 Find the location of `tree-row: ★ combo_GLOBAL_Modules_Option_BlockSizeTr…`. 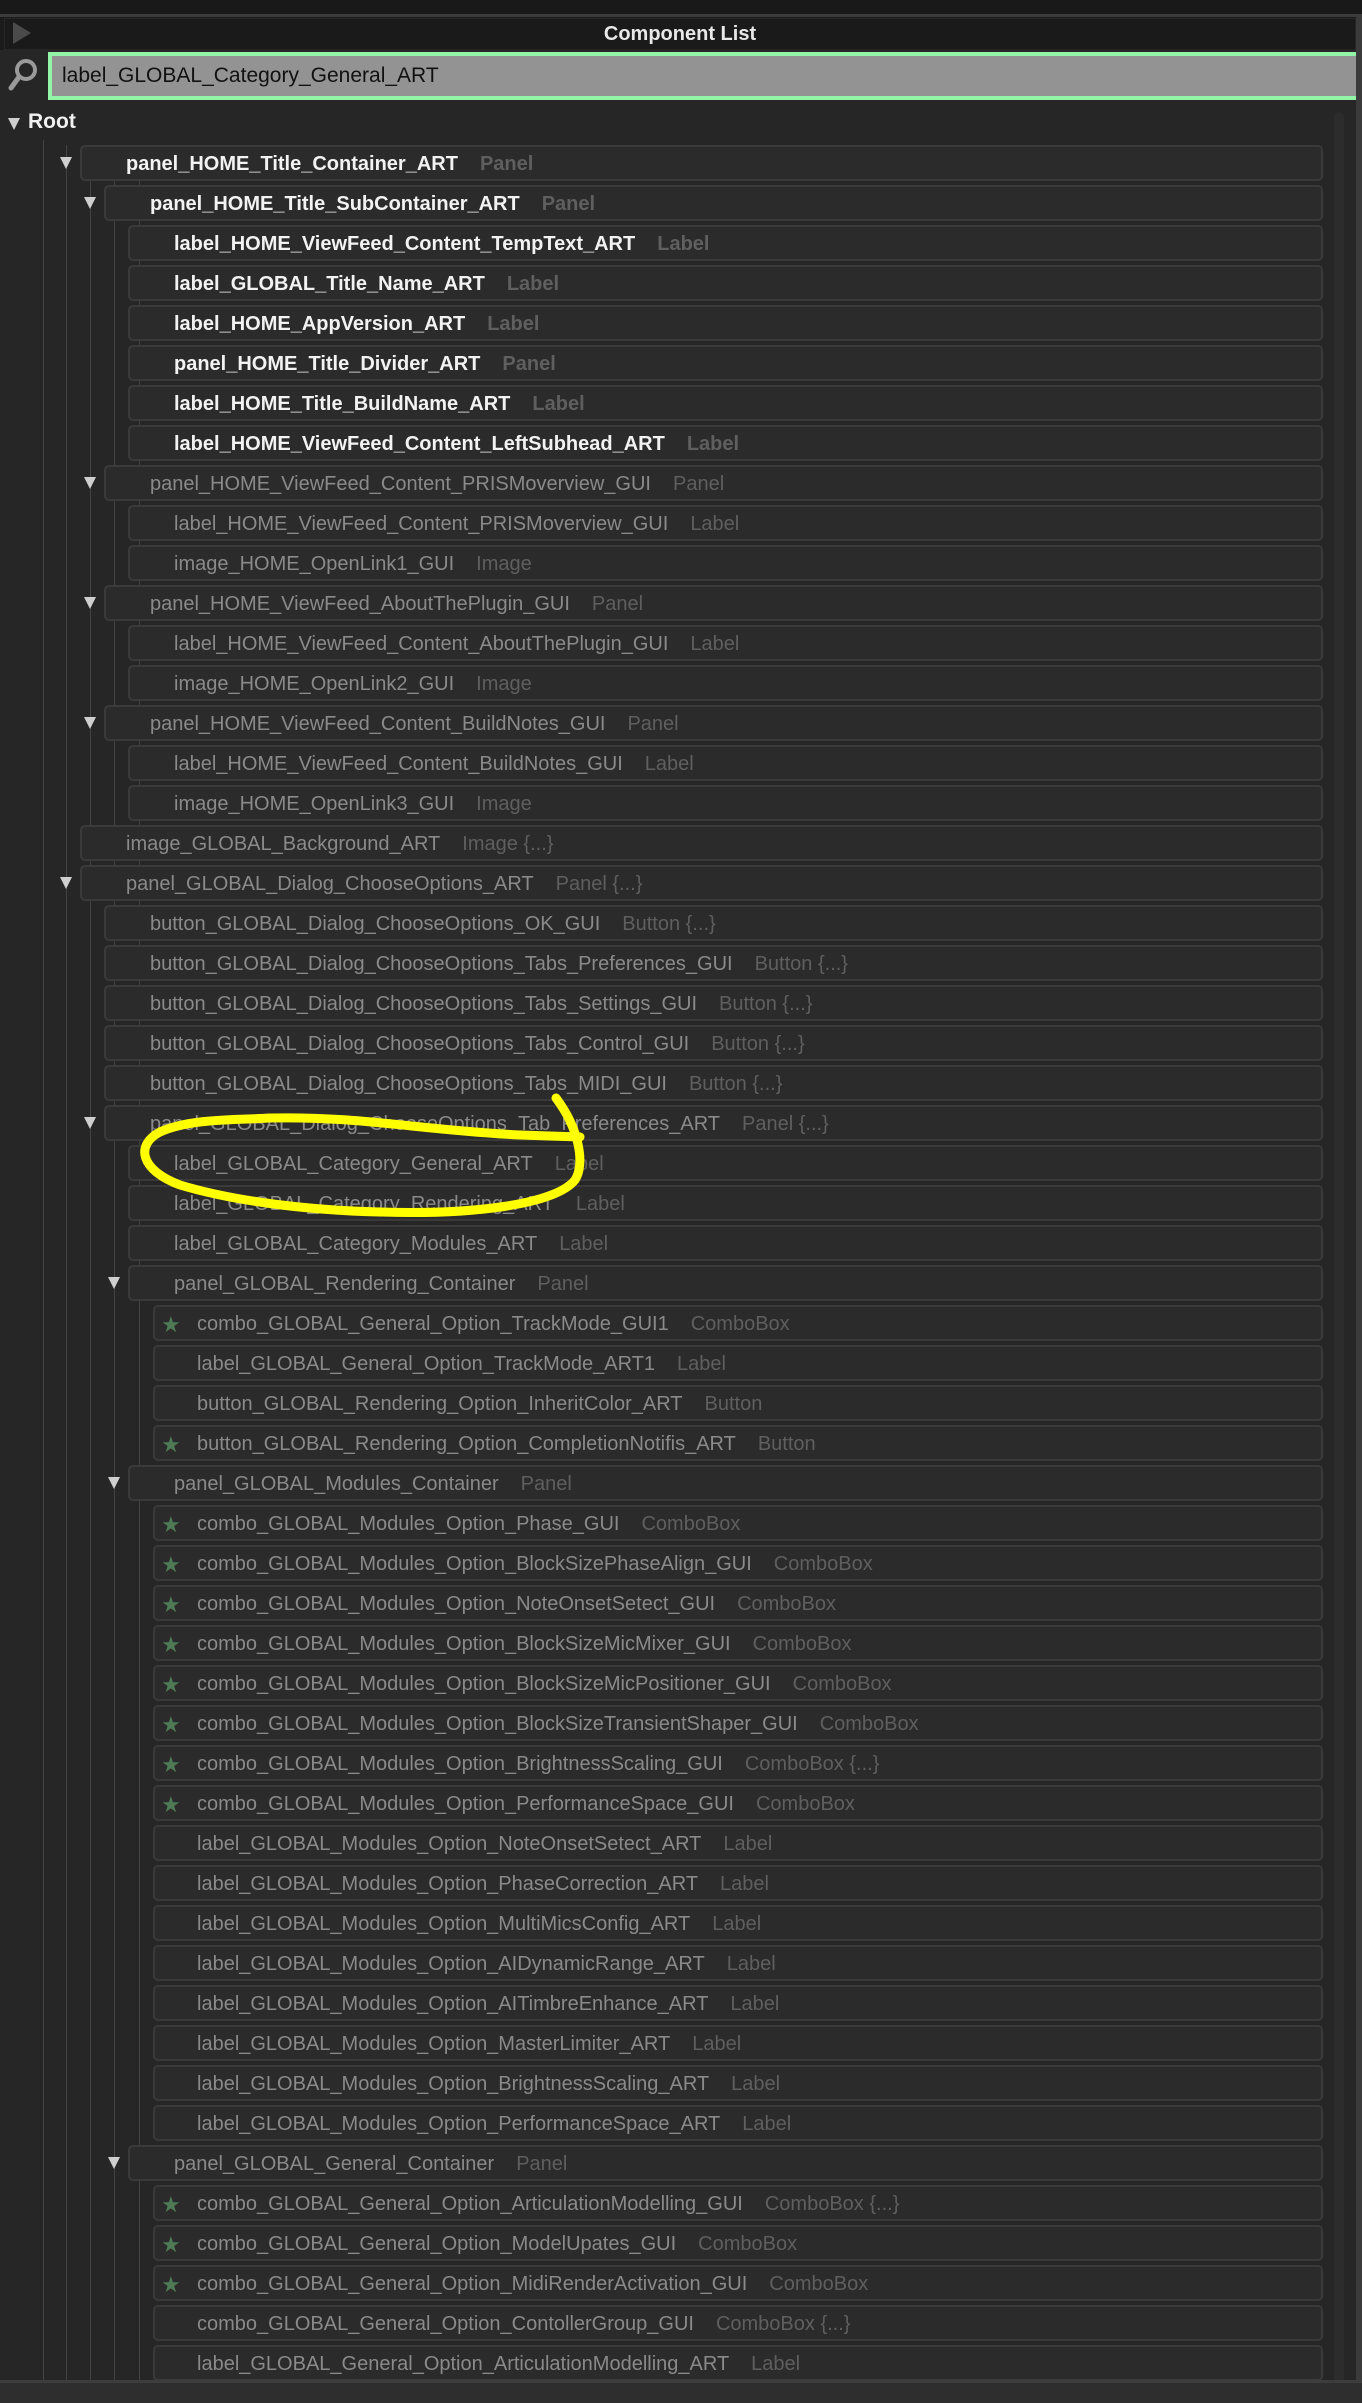

tree-row: ★ combo_GLOBAL_Modules_Option_BlockSizeTr… is located at coordinates (738, 1723).